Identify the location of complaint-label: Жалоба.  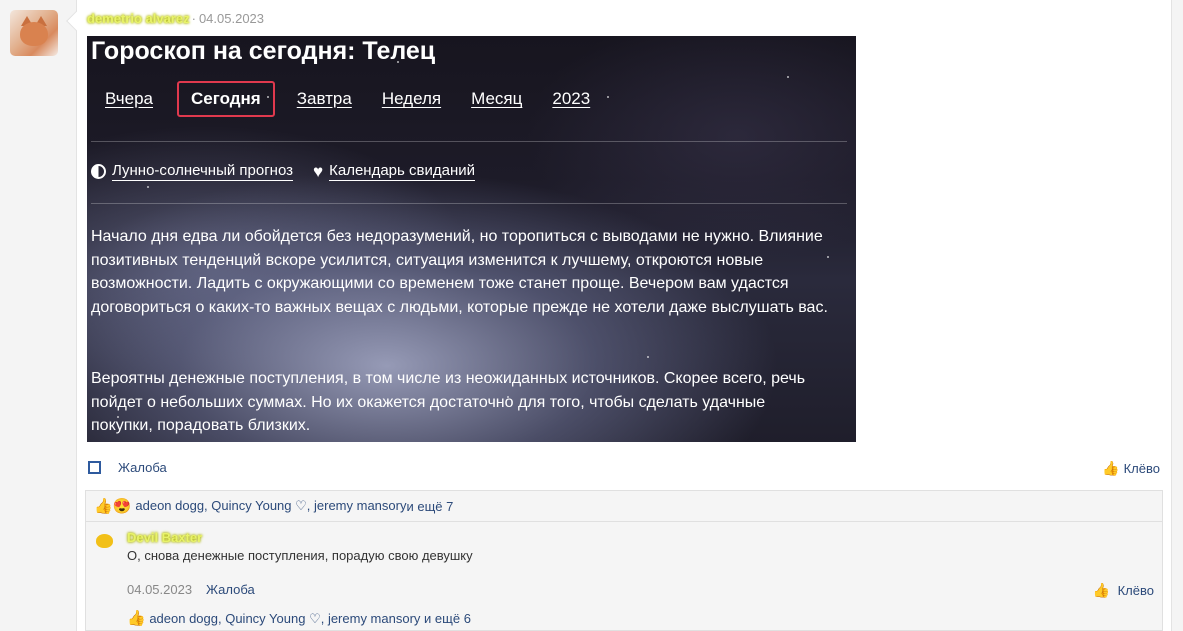
(142, 467).